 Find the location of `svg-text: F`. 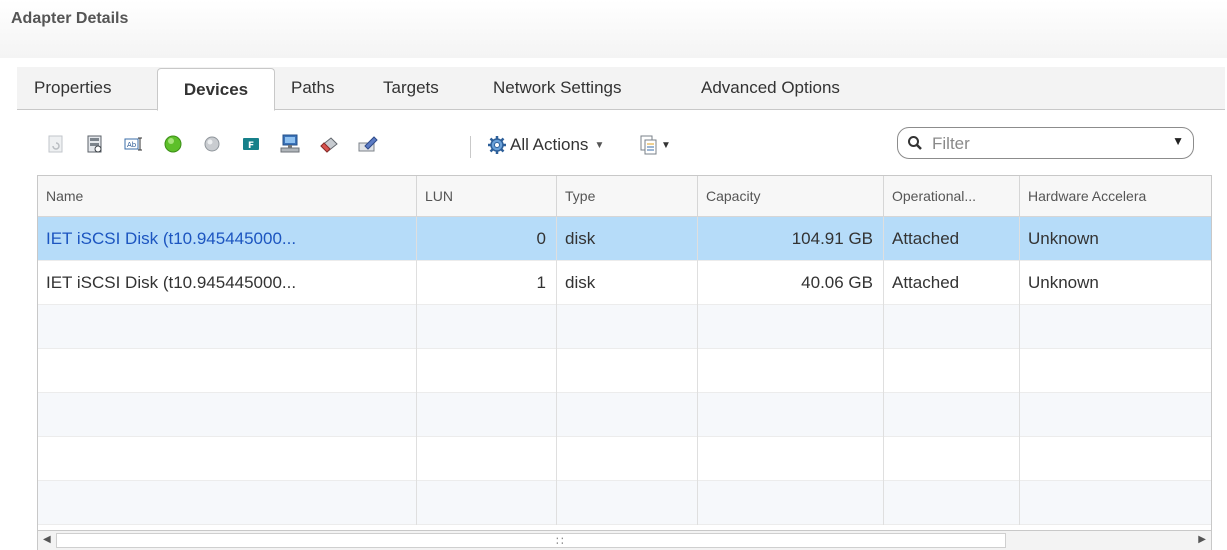

svg-text: F is located at coordinates (251, 146).